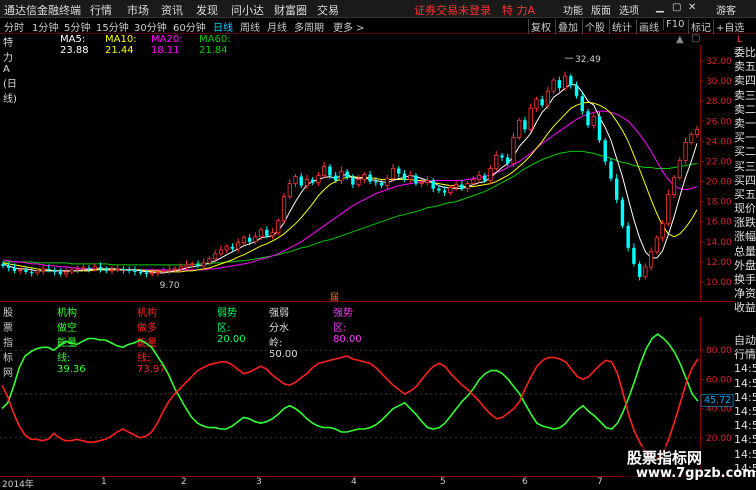 The image size is (756, 490). What do you see at coordinates (601, 9) in the screenshot?
I see `menu-layout: 版面` at bounding box center [601, 9].